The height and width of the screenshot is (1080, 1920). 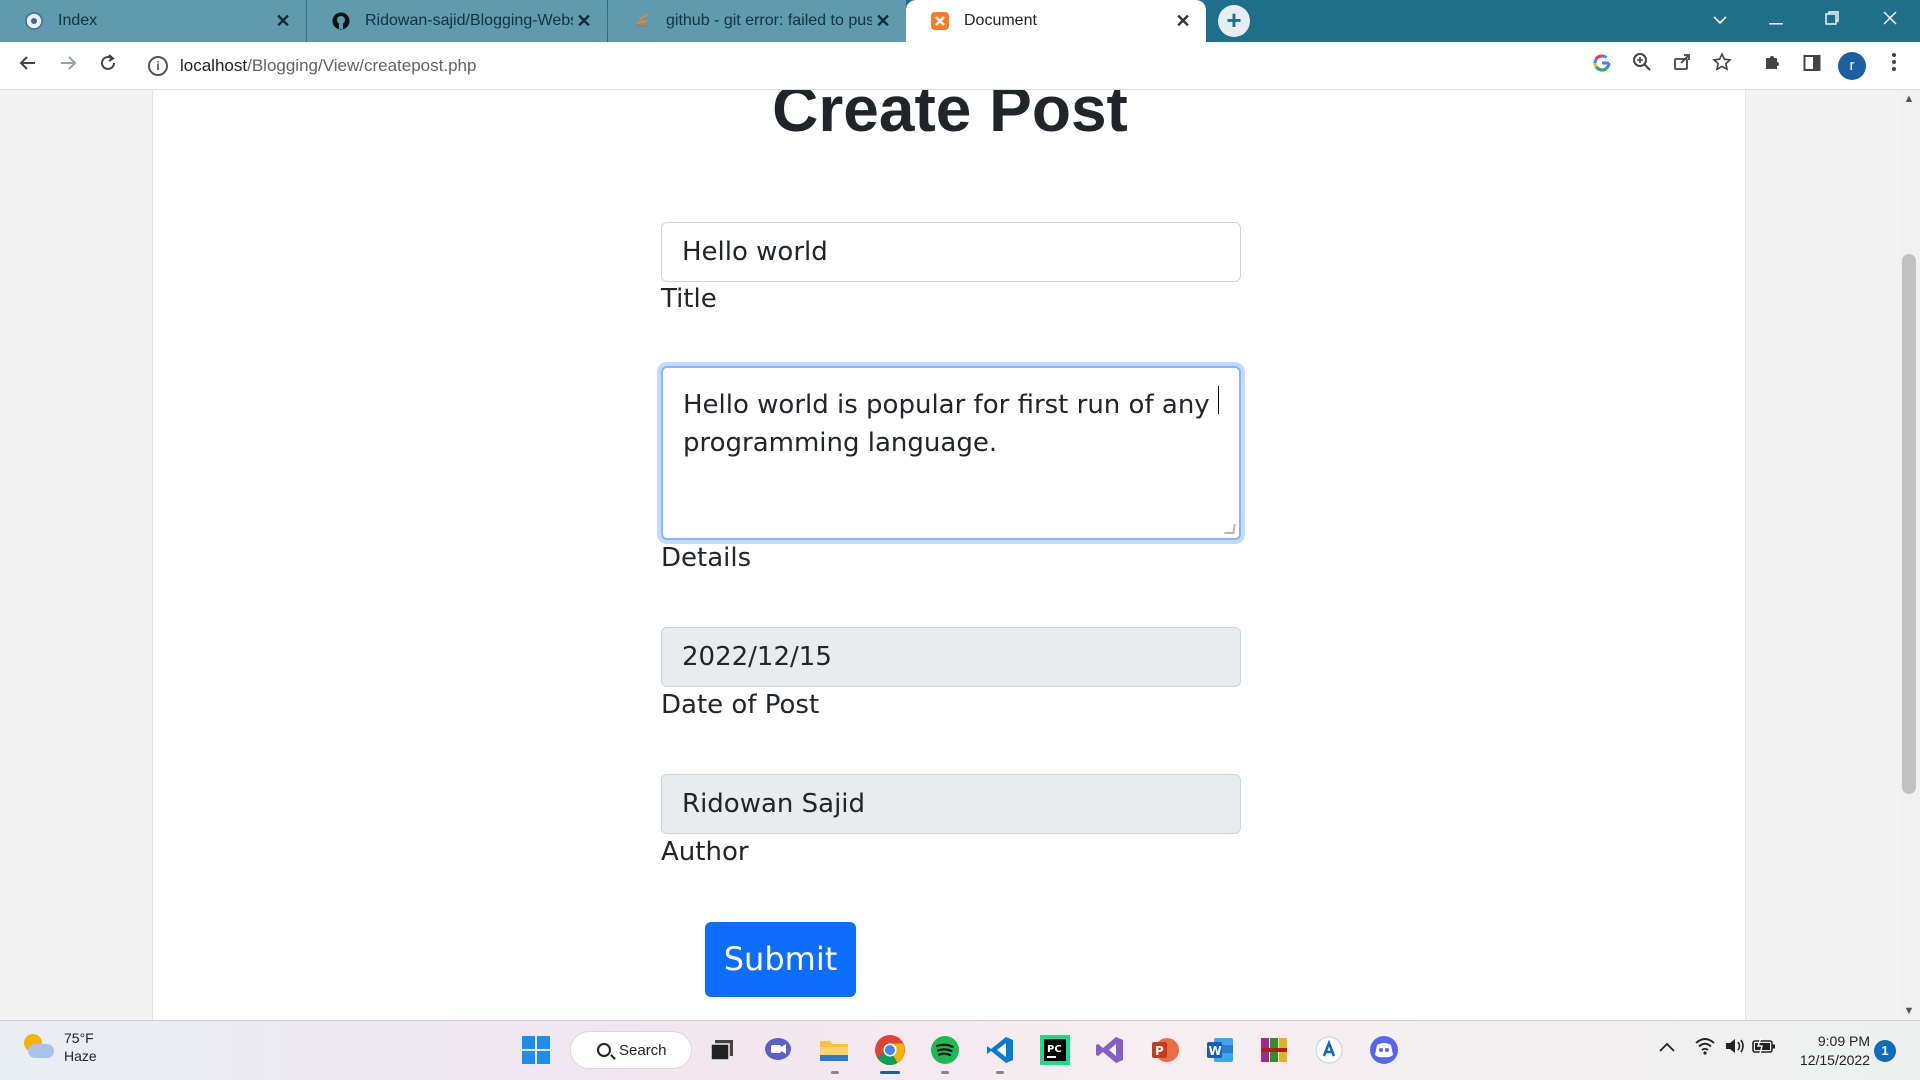 What do you see at coordinates (153, 21) in the screenshot?
I see `tab-index: Index ✕` at bounding box center [153, 21].